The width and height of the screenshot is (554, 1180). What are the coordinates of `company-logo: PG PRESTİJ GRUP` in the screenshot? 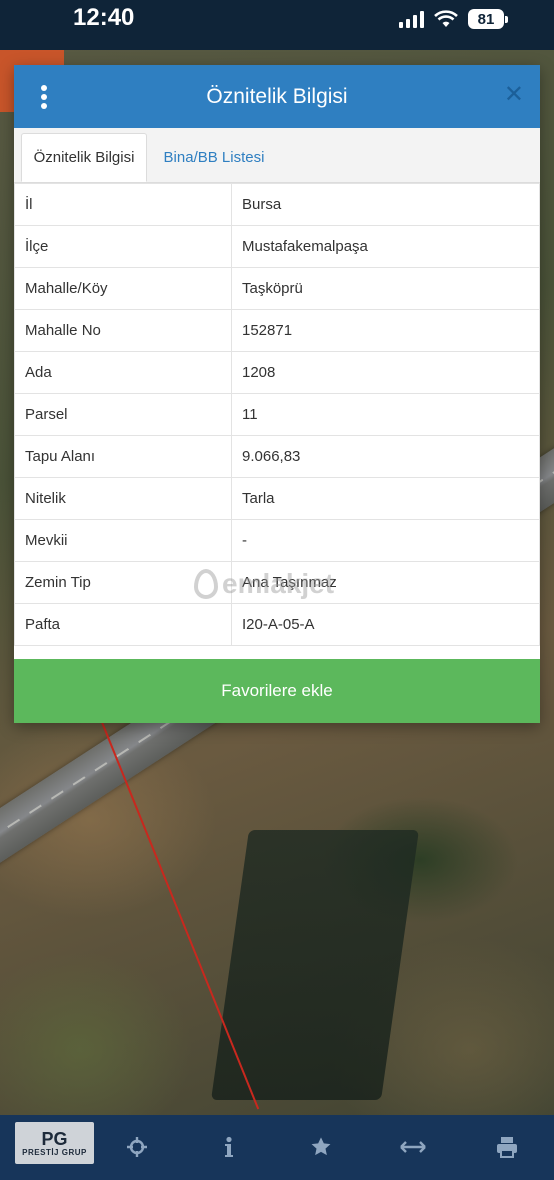 It's located at (54, 1143).